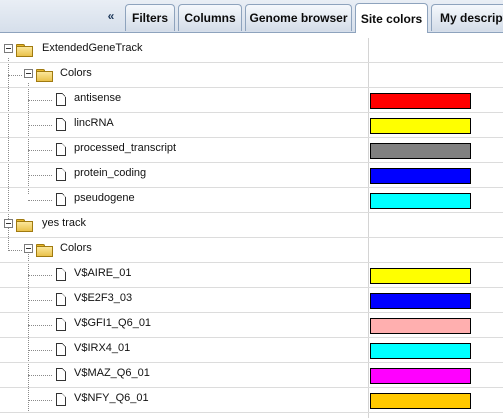  I want to click on tab-my-description: My descript, so click(467, 17).